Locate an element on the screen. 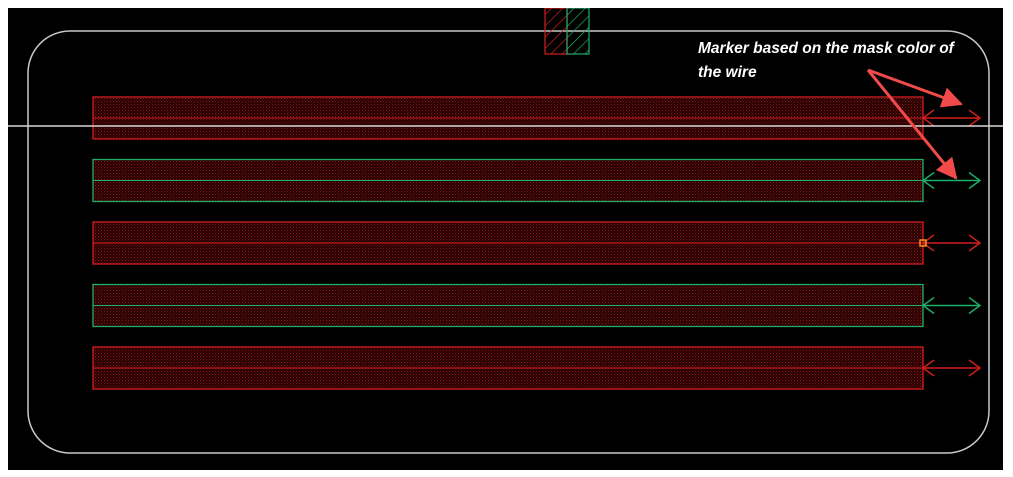 The width and height of the screenshot is (1013, 477). via-red-mask is located at coordinates (556, 31).